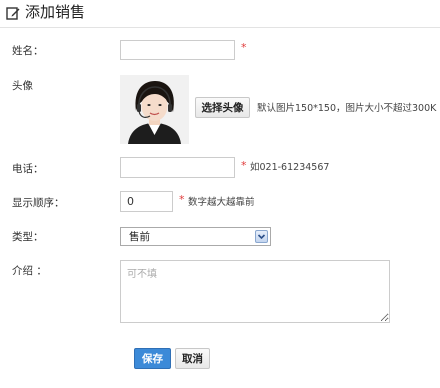  I want to click on display-order-input, so click(146, 201).